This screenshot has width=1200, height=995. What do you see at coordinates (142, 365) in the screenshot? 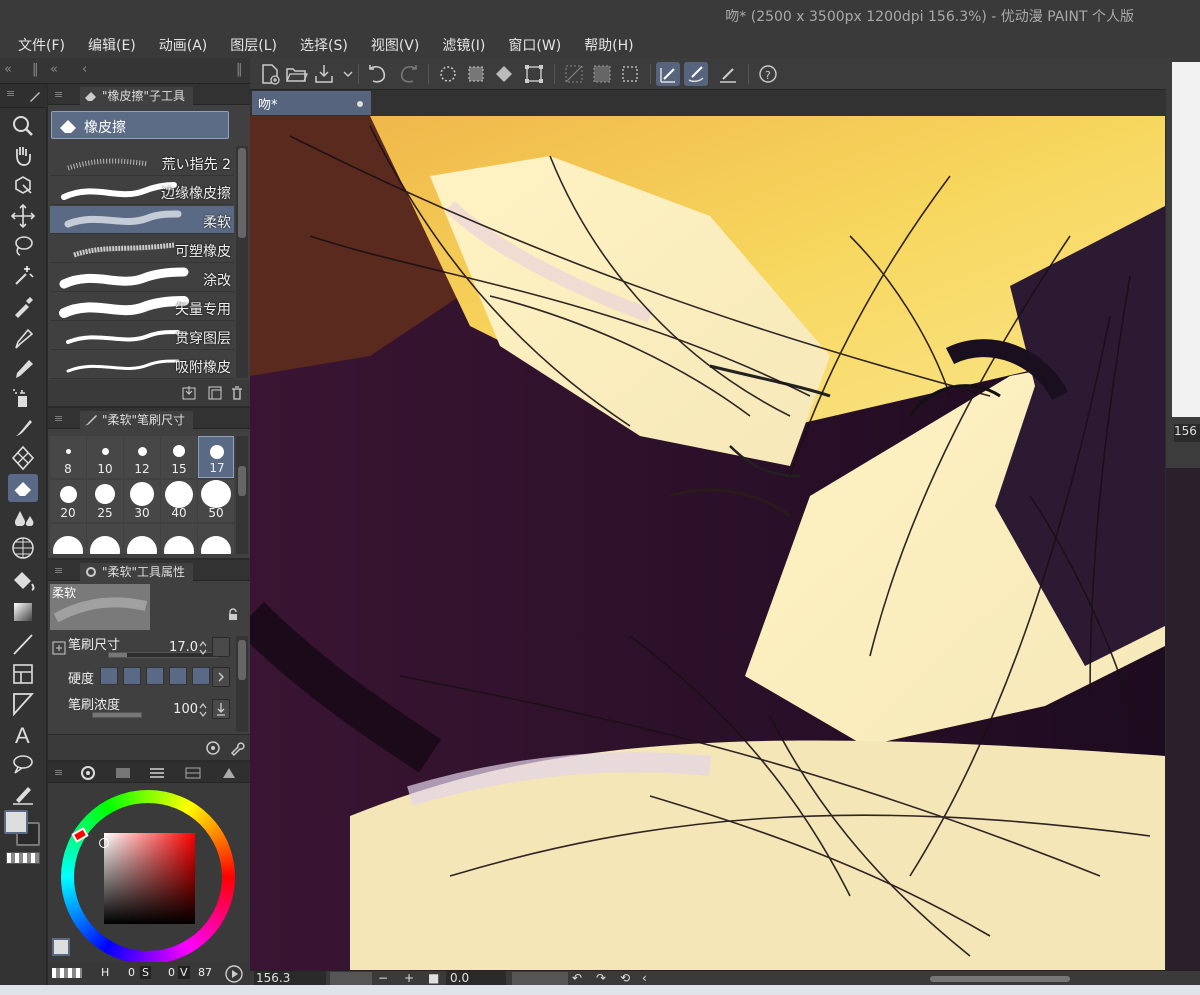
I see `subtool-item-snap-eraser: 吸附橡皮` at bounding box center [142, 365].